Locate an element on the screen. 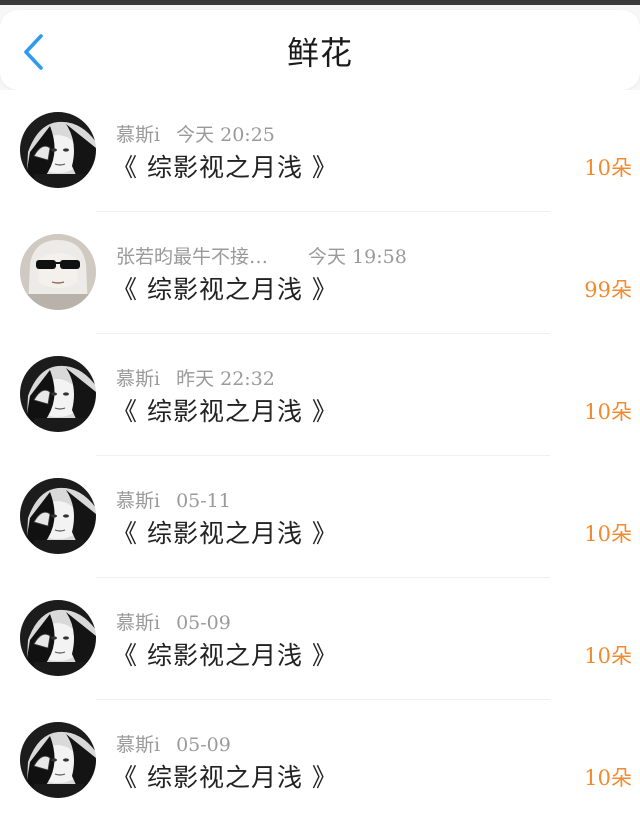 This screenshot has height=822, width=640. list-item: 张若昀最牛不接… 今天 19:58 《 综影视之月浅 》 99朵 is located at coordinates (320, 273).